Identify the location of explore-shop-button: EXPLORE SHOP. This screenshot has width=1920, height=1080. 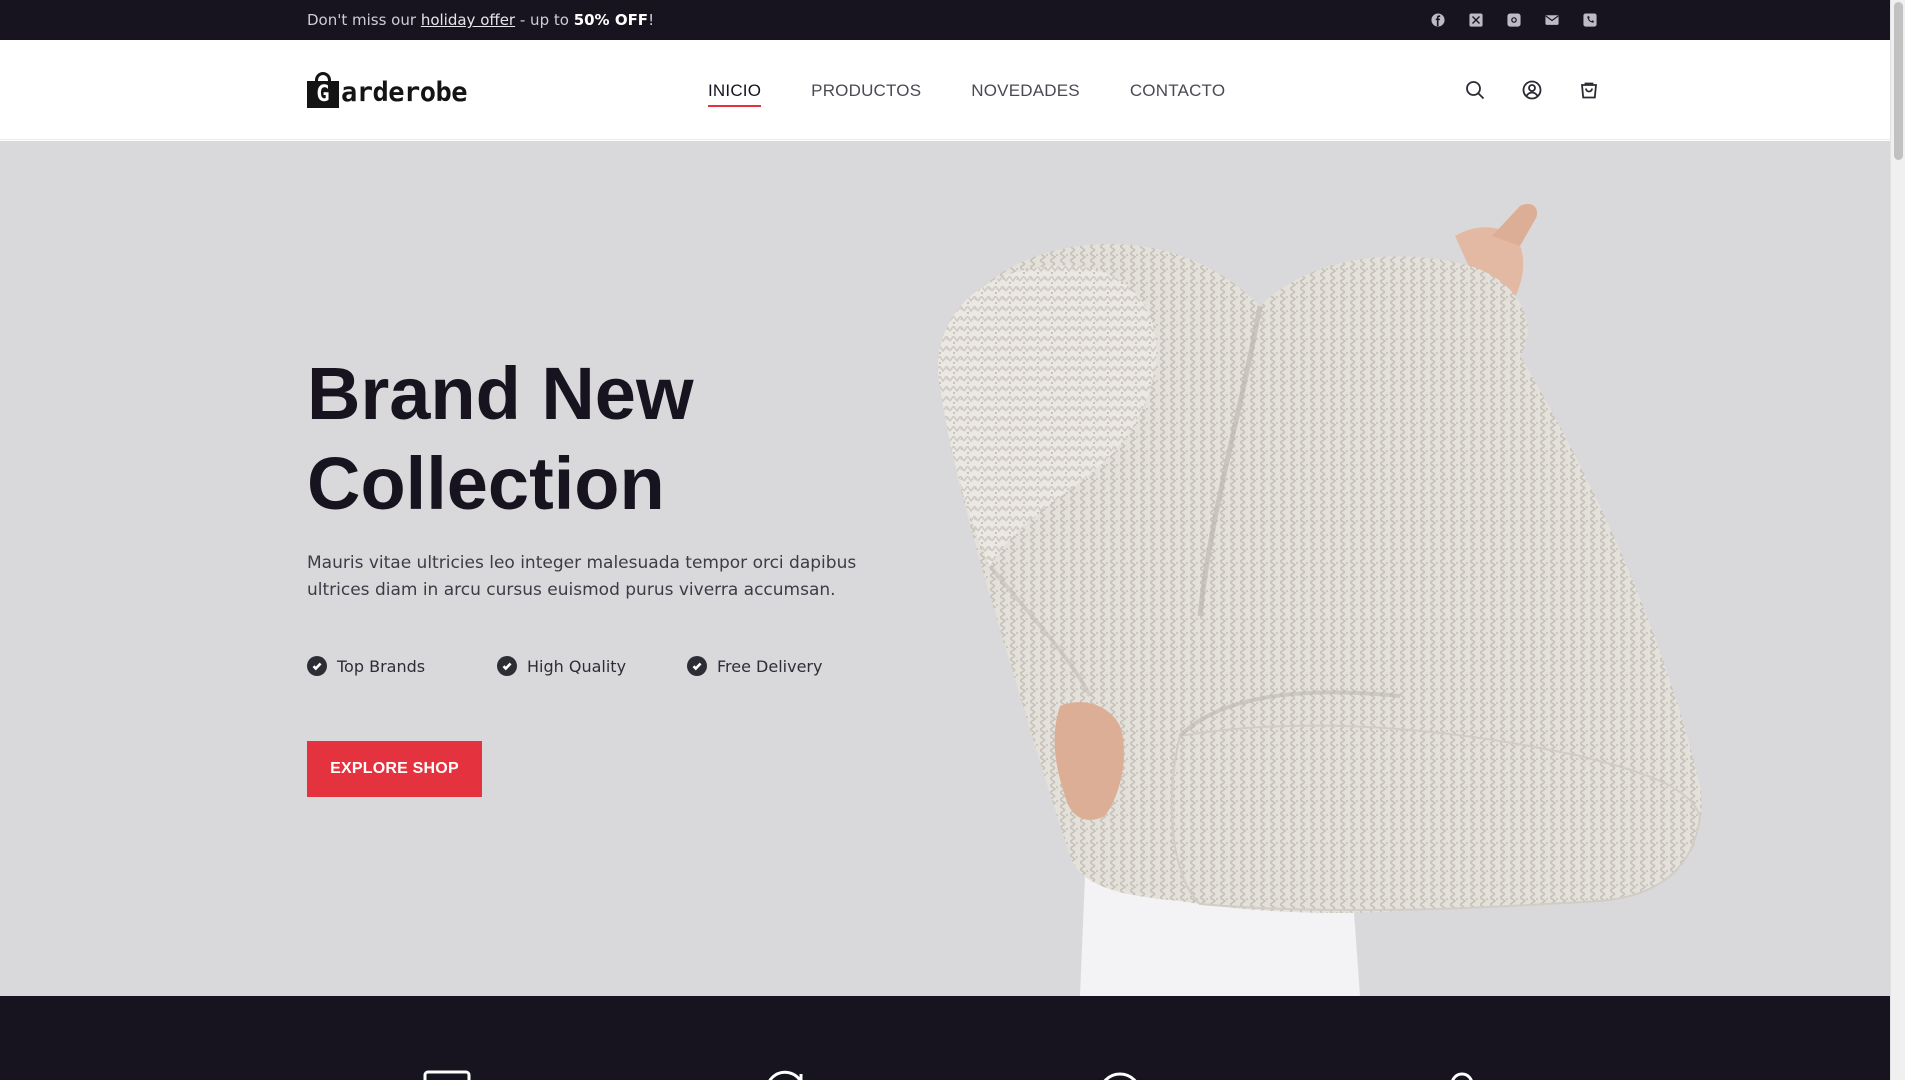
(394, 769).